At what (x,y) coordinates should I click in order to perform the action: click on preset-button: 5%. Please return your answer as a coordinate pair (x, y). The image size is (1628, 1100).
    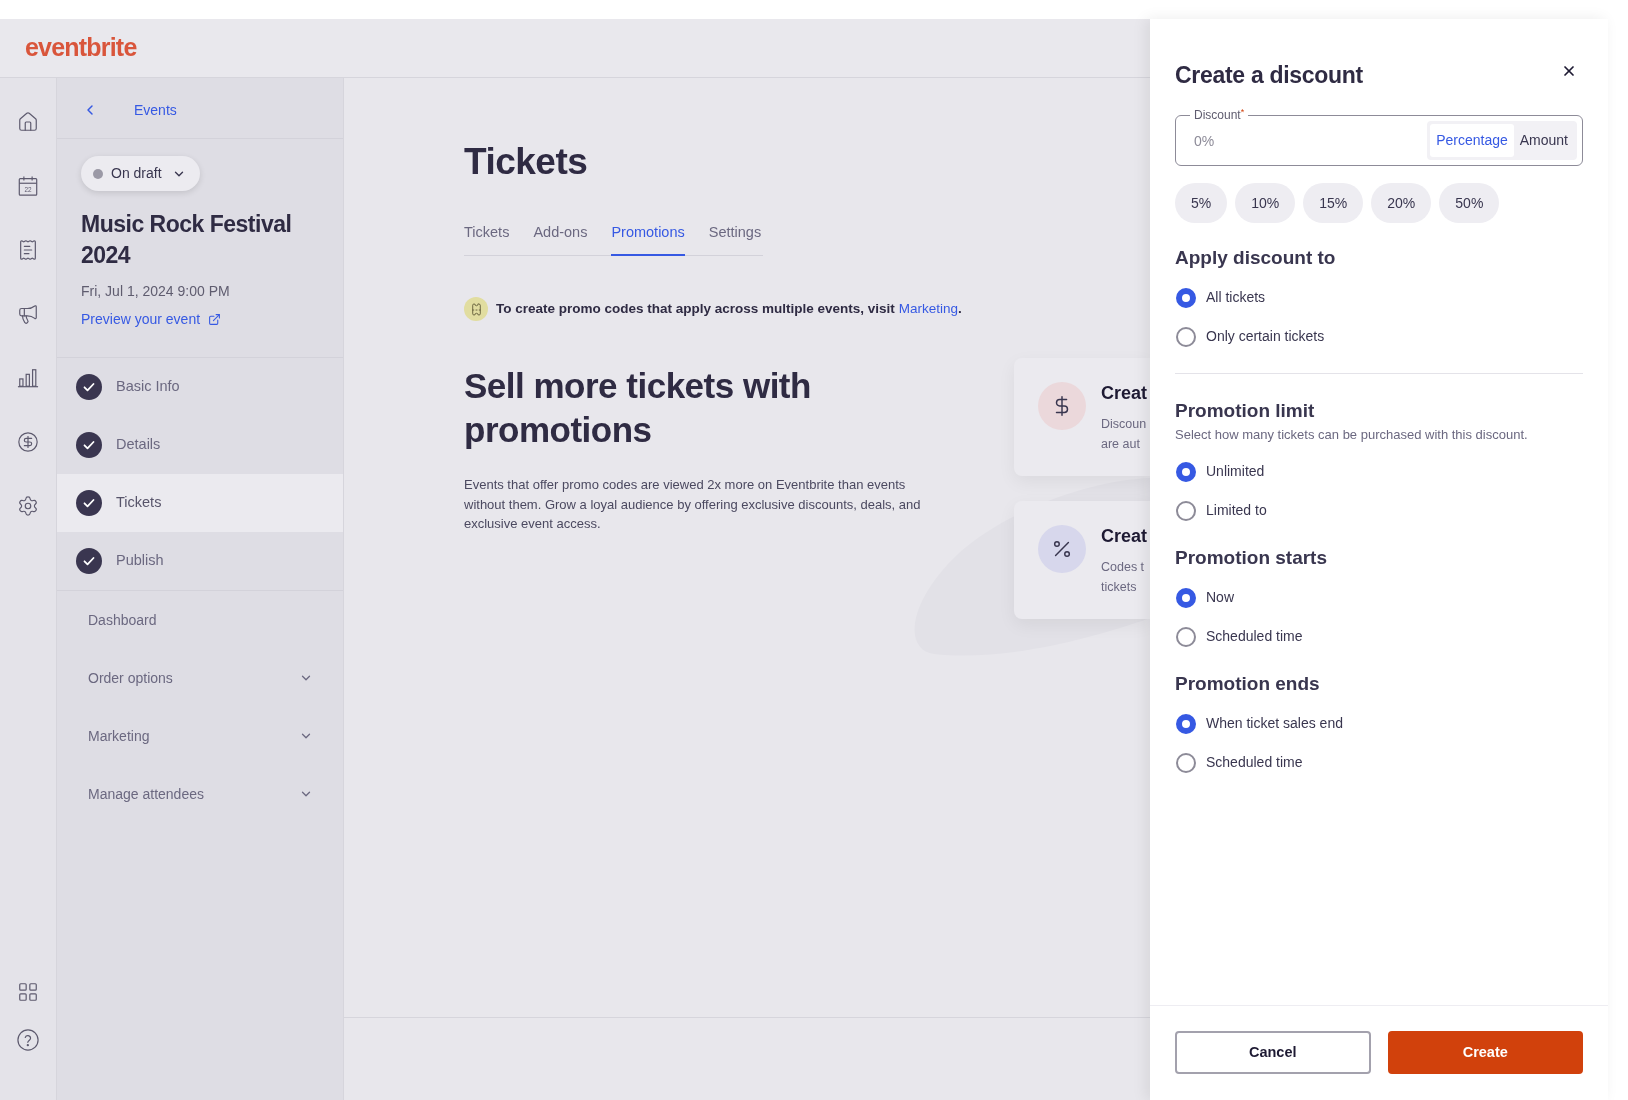
    Looking at the image, I should click on (1201, 203).